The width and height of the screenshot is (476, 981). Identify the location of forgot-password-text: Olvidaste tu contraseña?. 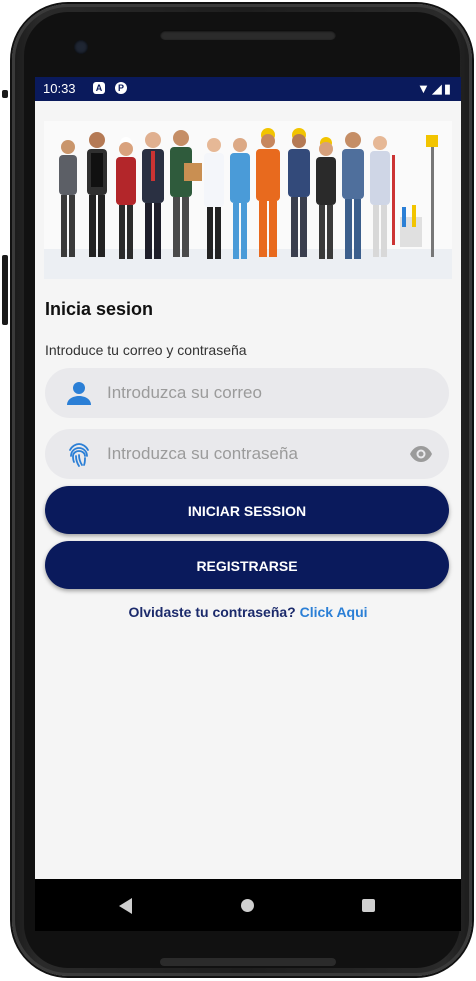
(212, 612).